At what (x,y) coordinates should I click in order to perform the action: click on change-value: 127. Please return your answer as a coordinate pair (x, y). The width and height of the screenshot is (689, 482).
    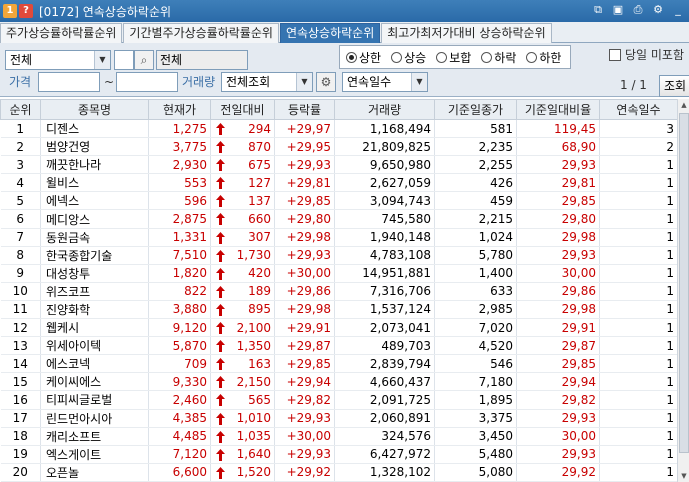
    Looking at the image, I should click on (259, 182).